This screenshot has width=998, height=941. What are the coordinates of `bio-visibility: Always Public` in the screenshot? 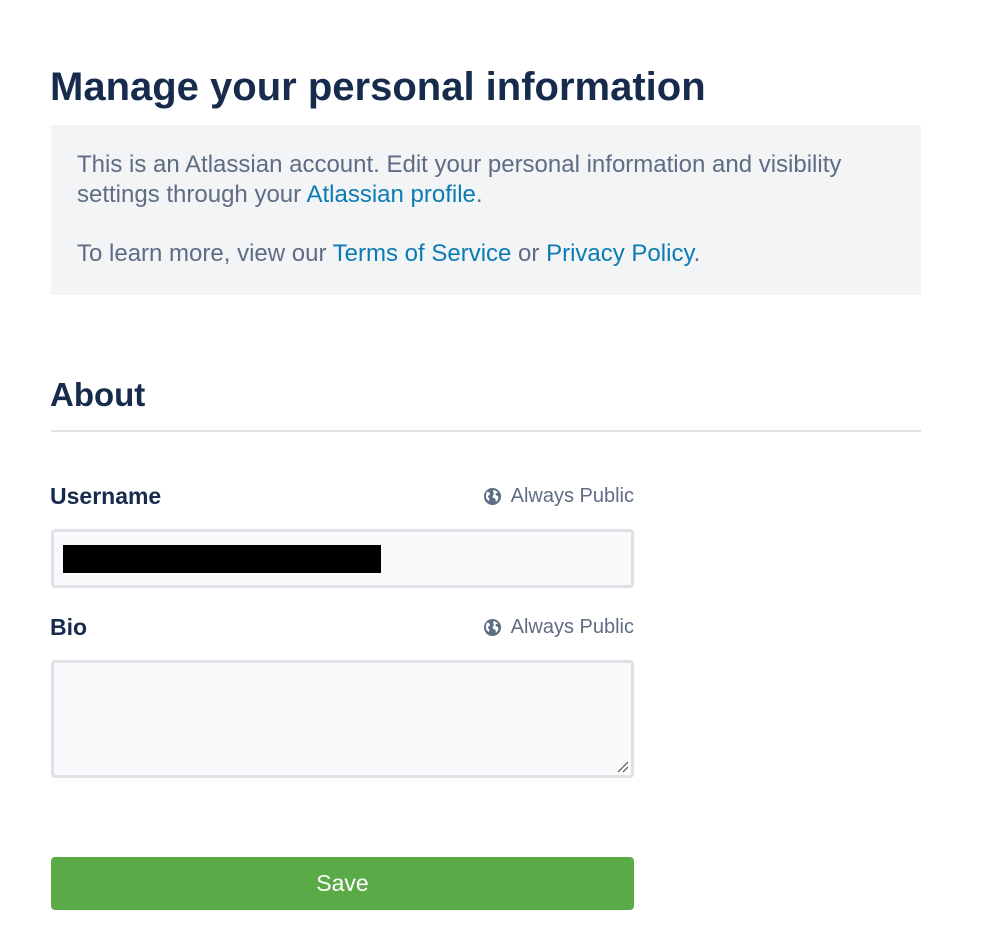 It's located at (558, 627).